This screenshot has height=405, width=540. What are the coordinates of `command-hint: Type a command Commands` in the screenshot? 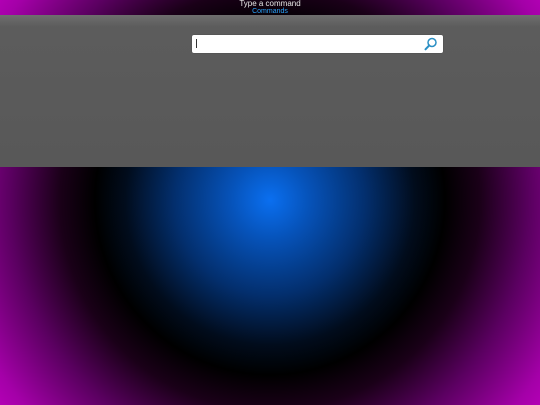 It's located at (270, 7).